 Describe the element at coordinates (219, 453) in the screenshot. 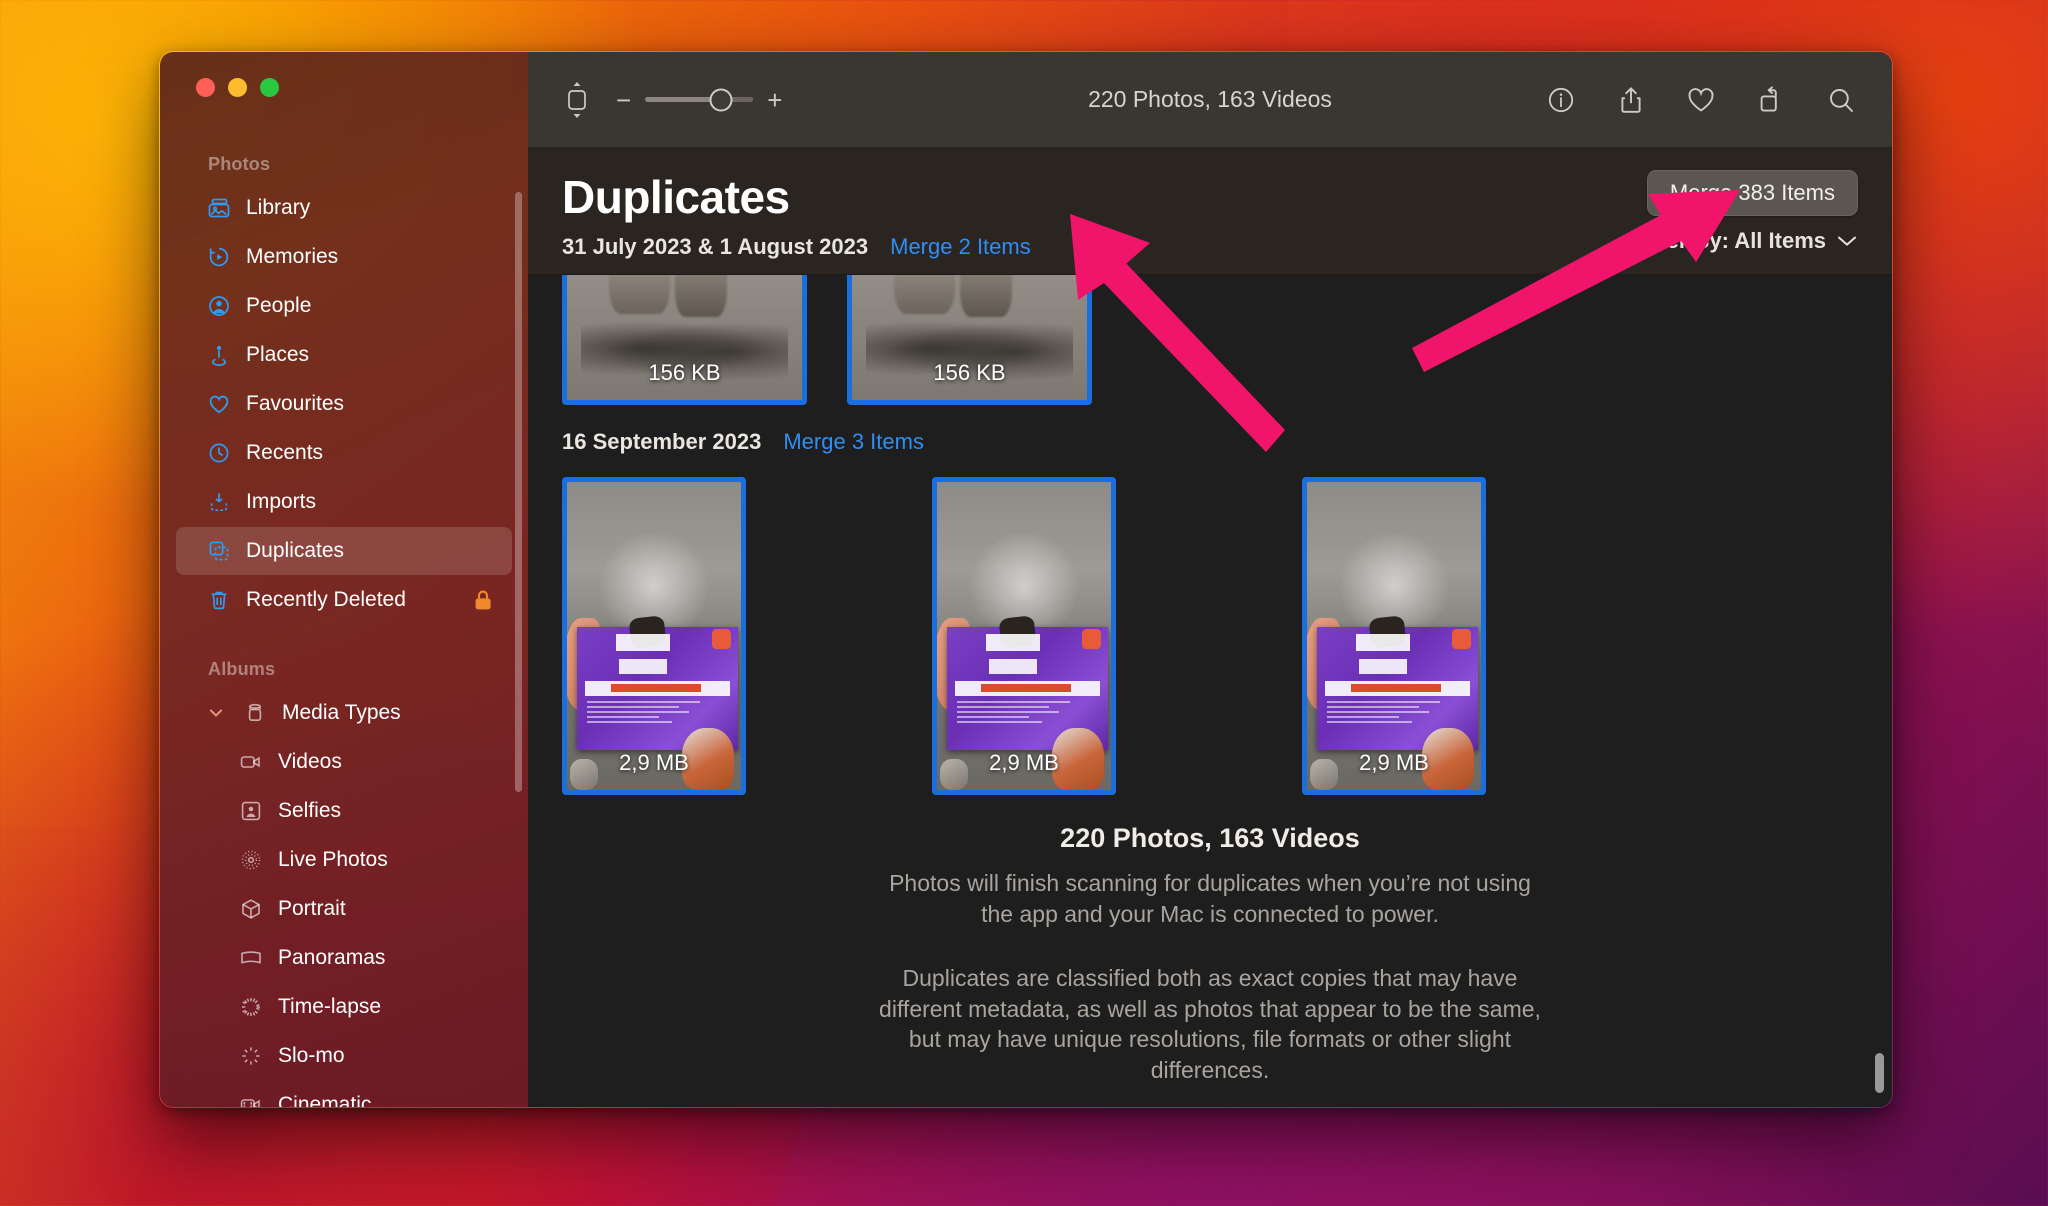

I see `clock-icon` at that location.